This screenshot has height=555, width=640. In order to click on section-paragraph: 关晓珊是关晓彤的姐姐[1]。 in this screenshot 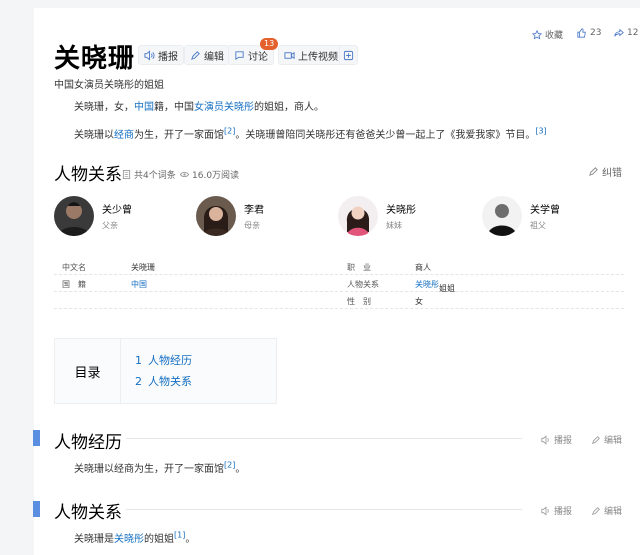, I will do `click(134, 537)`.